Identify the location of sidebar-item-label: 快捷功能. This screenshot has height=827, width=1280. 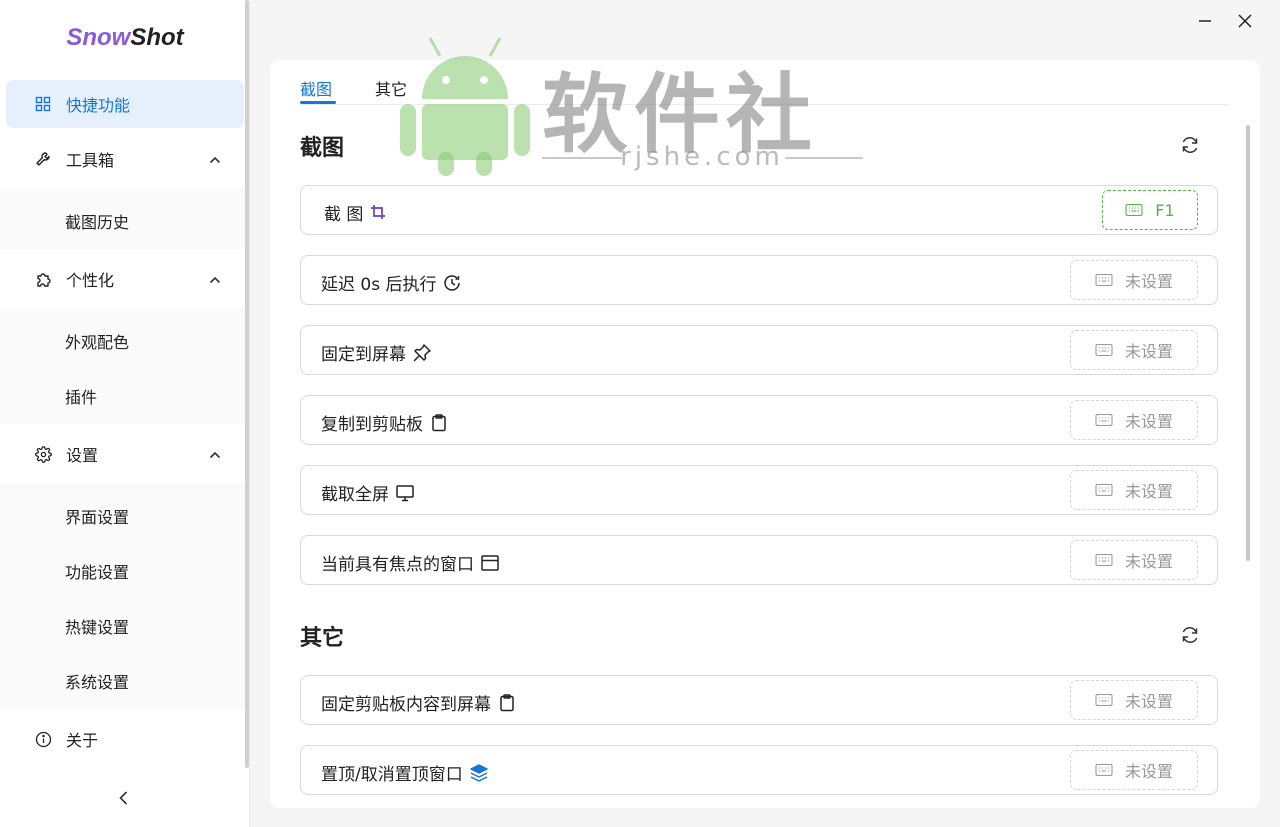
(98, 105).